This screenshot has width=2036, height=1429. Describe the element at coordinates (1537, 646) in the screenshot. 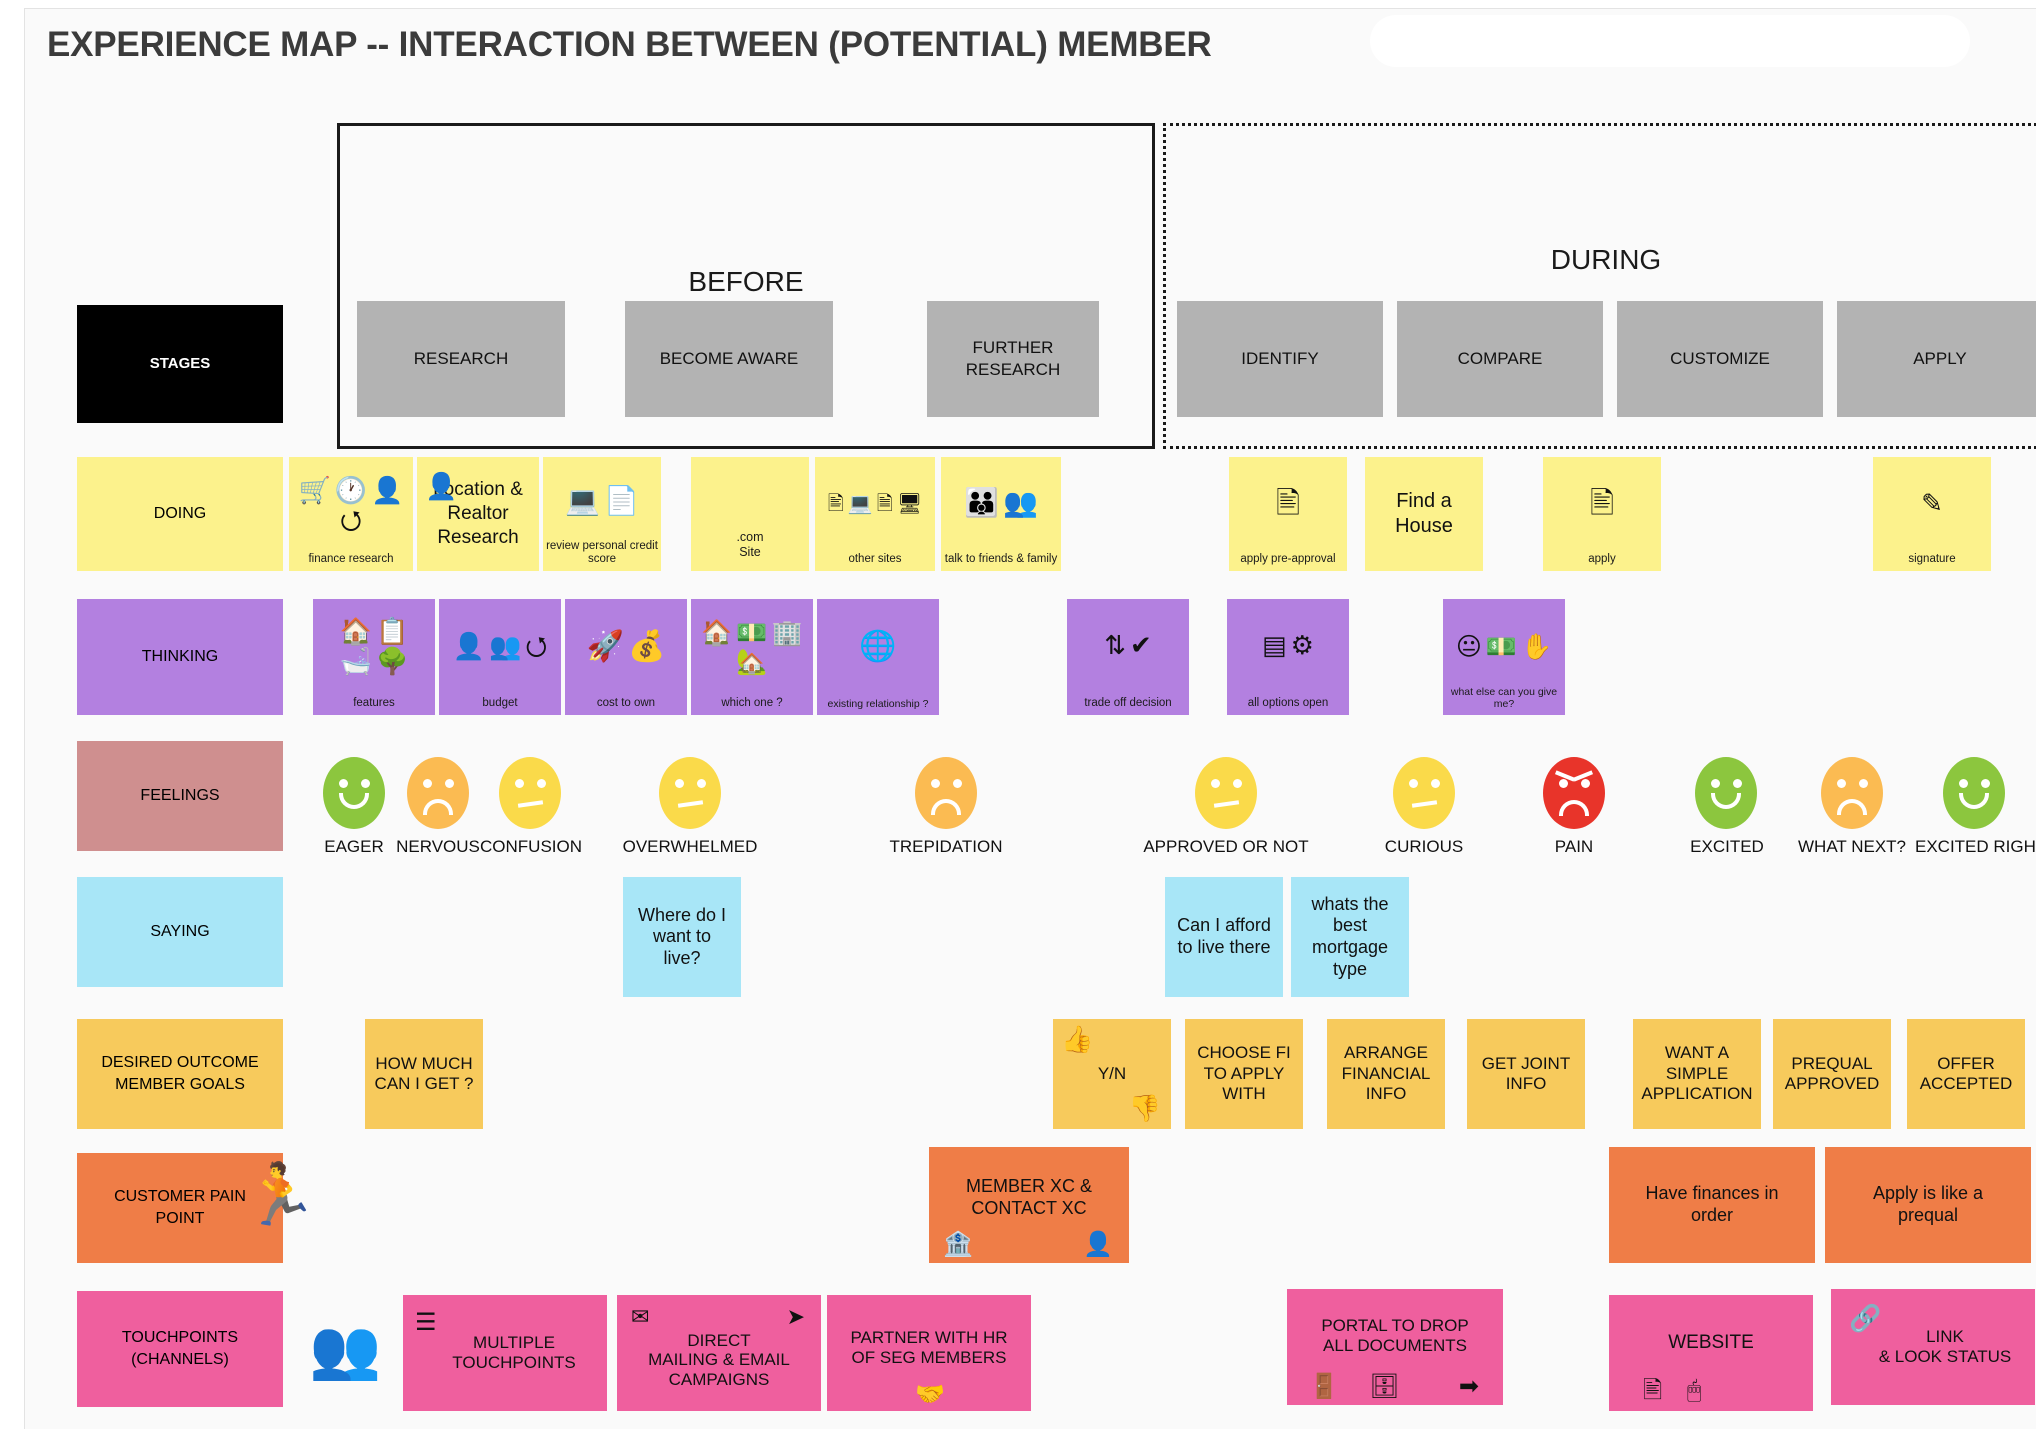

I see `hand-icon: ✋` at that location.